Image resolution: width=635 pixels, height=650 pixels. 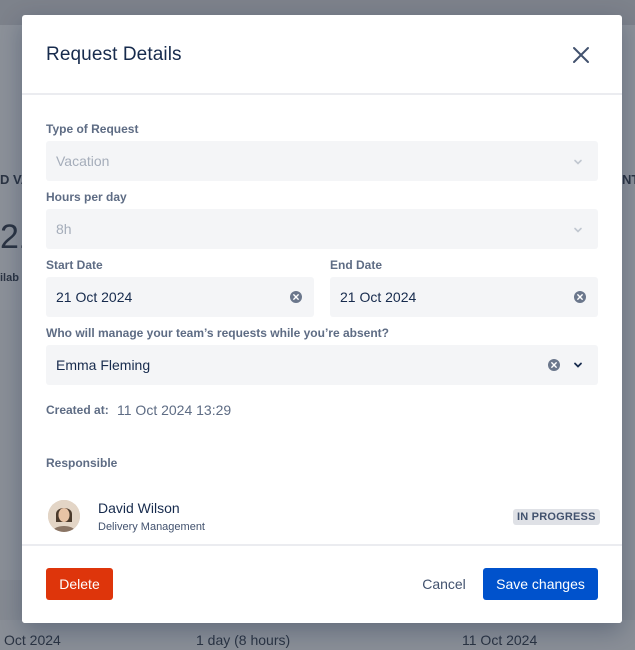 What do you see at coordinates (151, 527) in the screenshot?
I see `responsible-role: Delivery Management` at bounding box center [151, 527].